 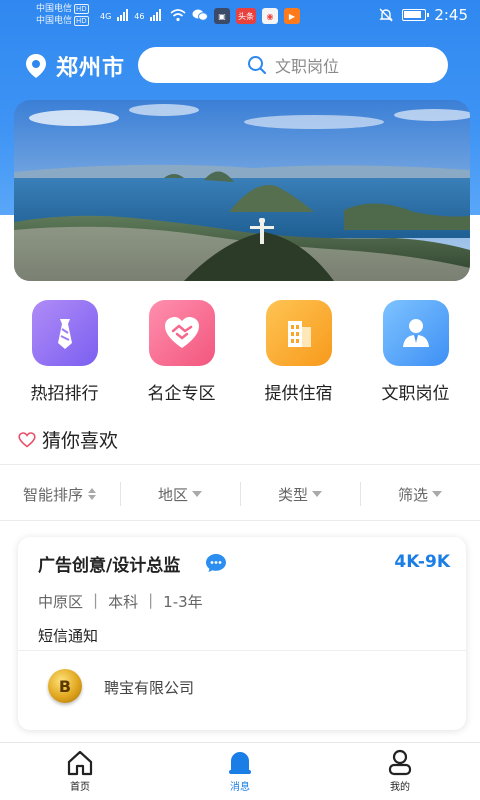 I want to click on location-pin-icon, so click(x=36, y=66).